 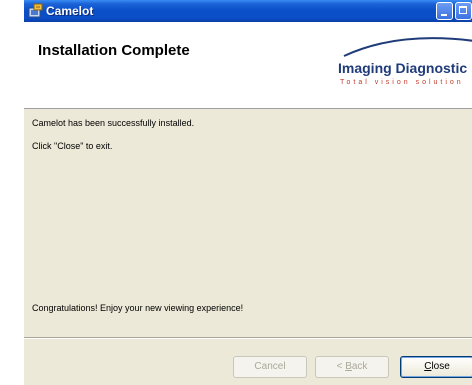 I want to click on minimize-button, so click(x=444, y=11).